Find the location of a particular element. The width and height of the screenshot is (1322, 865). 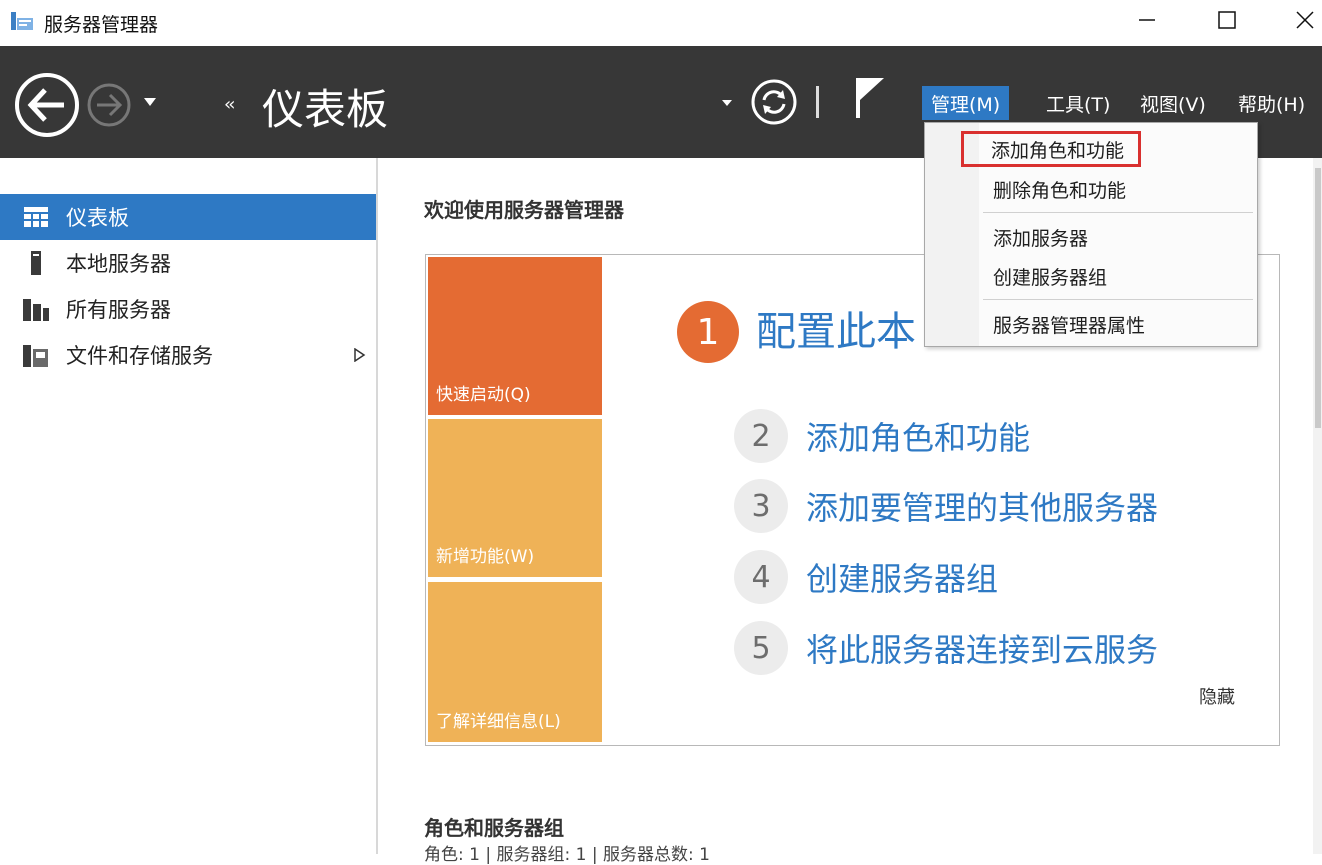

step-link: 添加要管理的其他服务器 is located at coordinates (982, 506).